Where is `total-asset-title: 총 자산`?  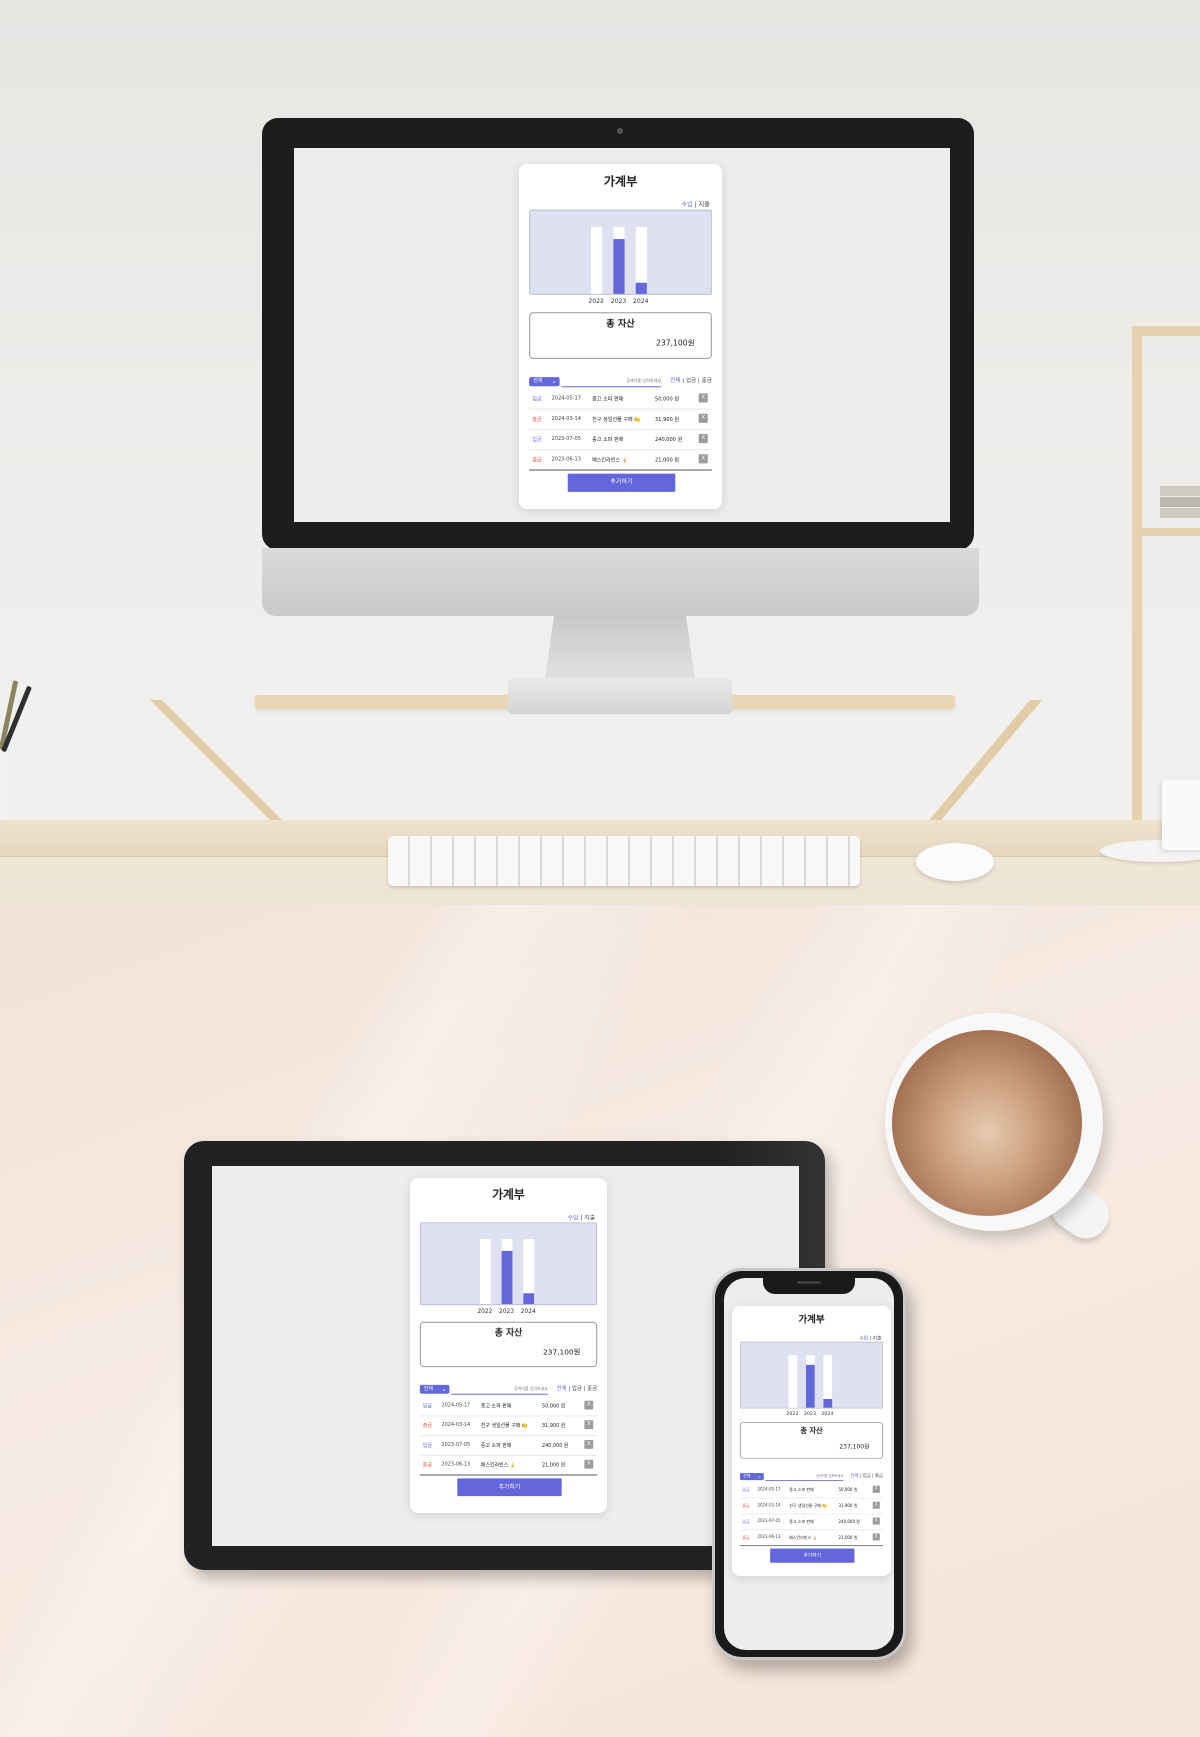
total-asset-title: 총 자산 is located at coordinates (620, 324).